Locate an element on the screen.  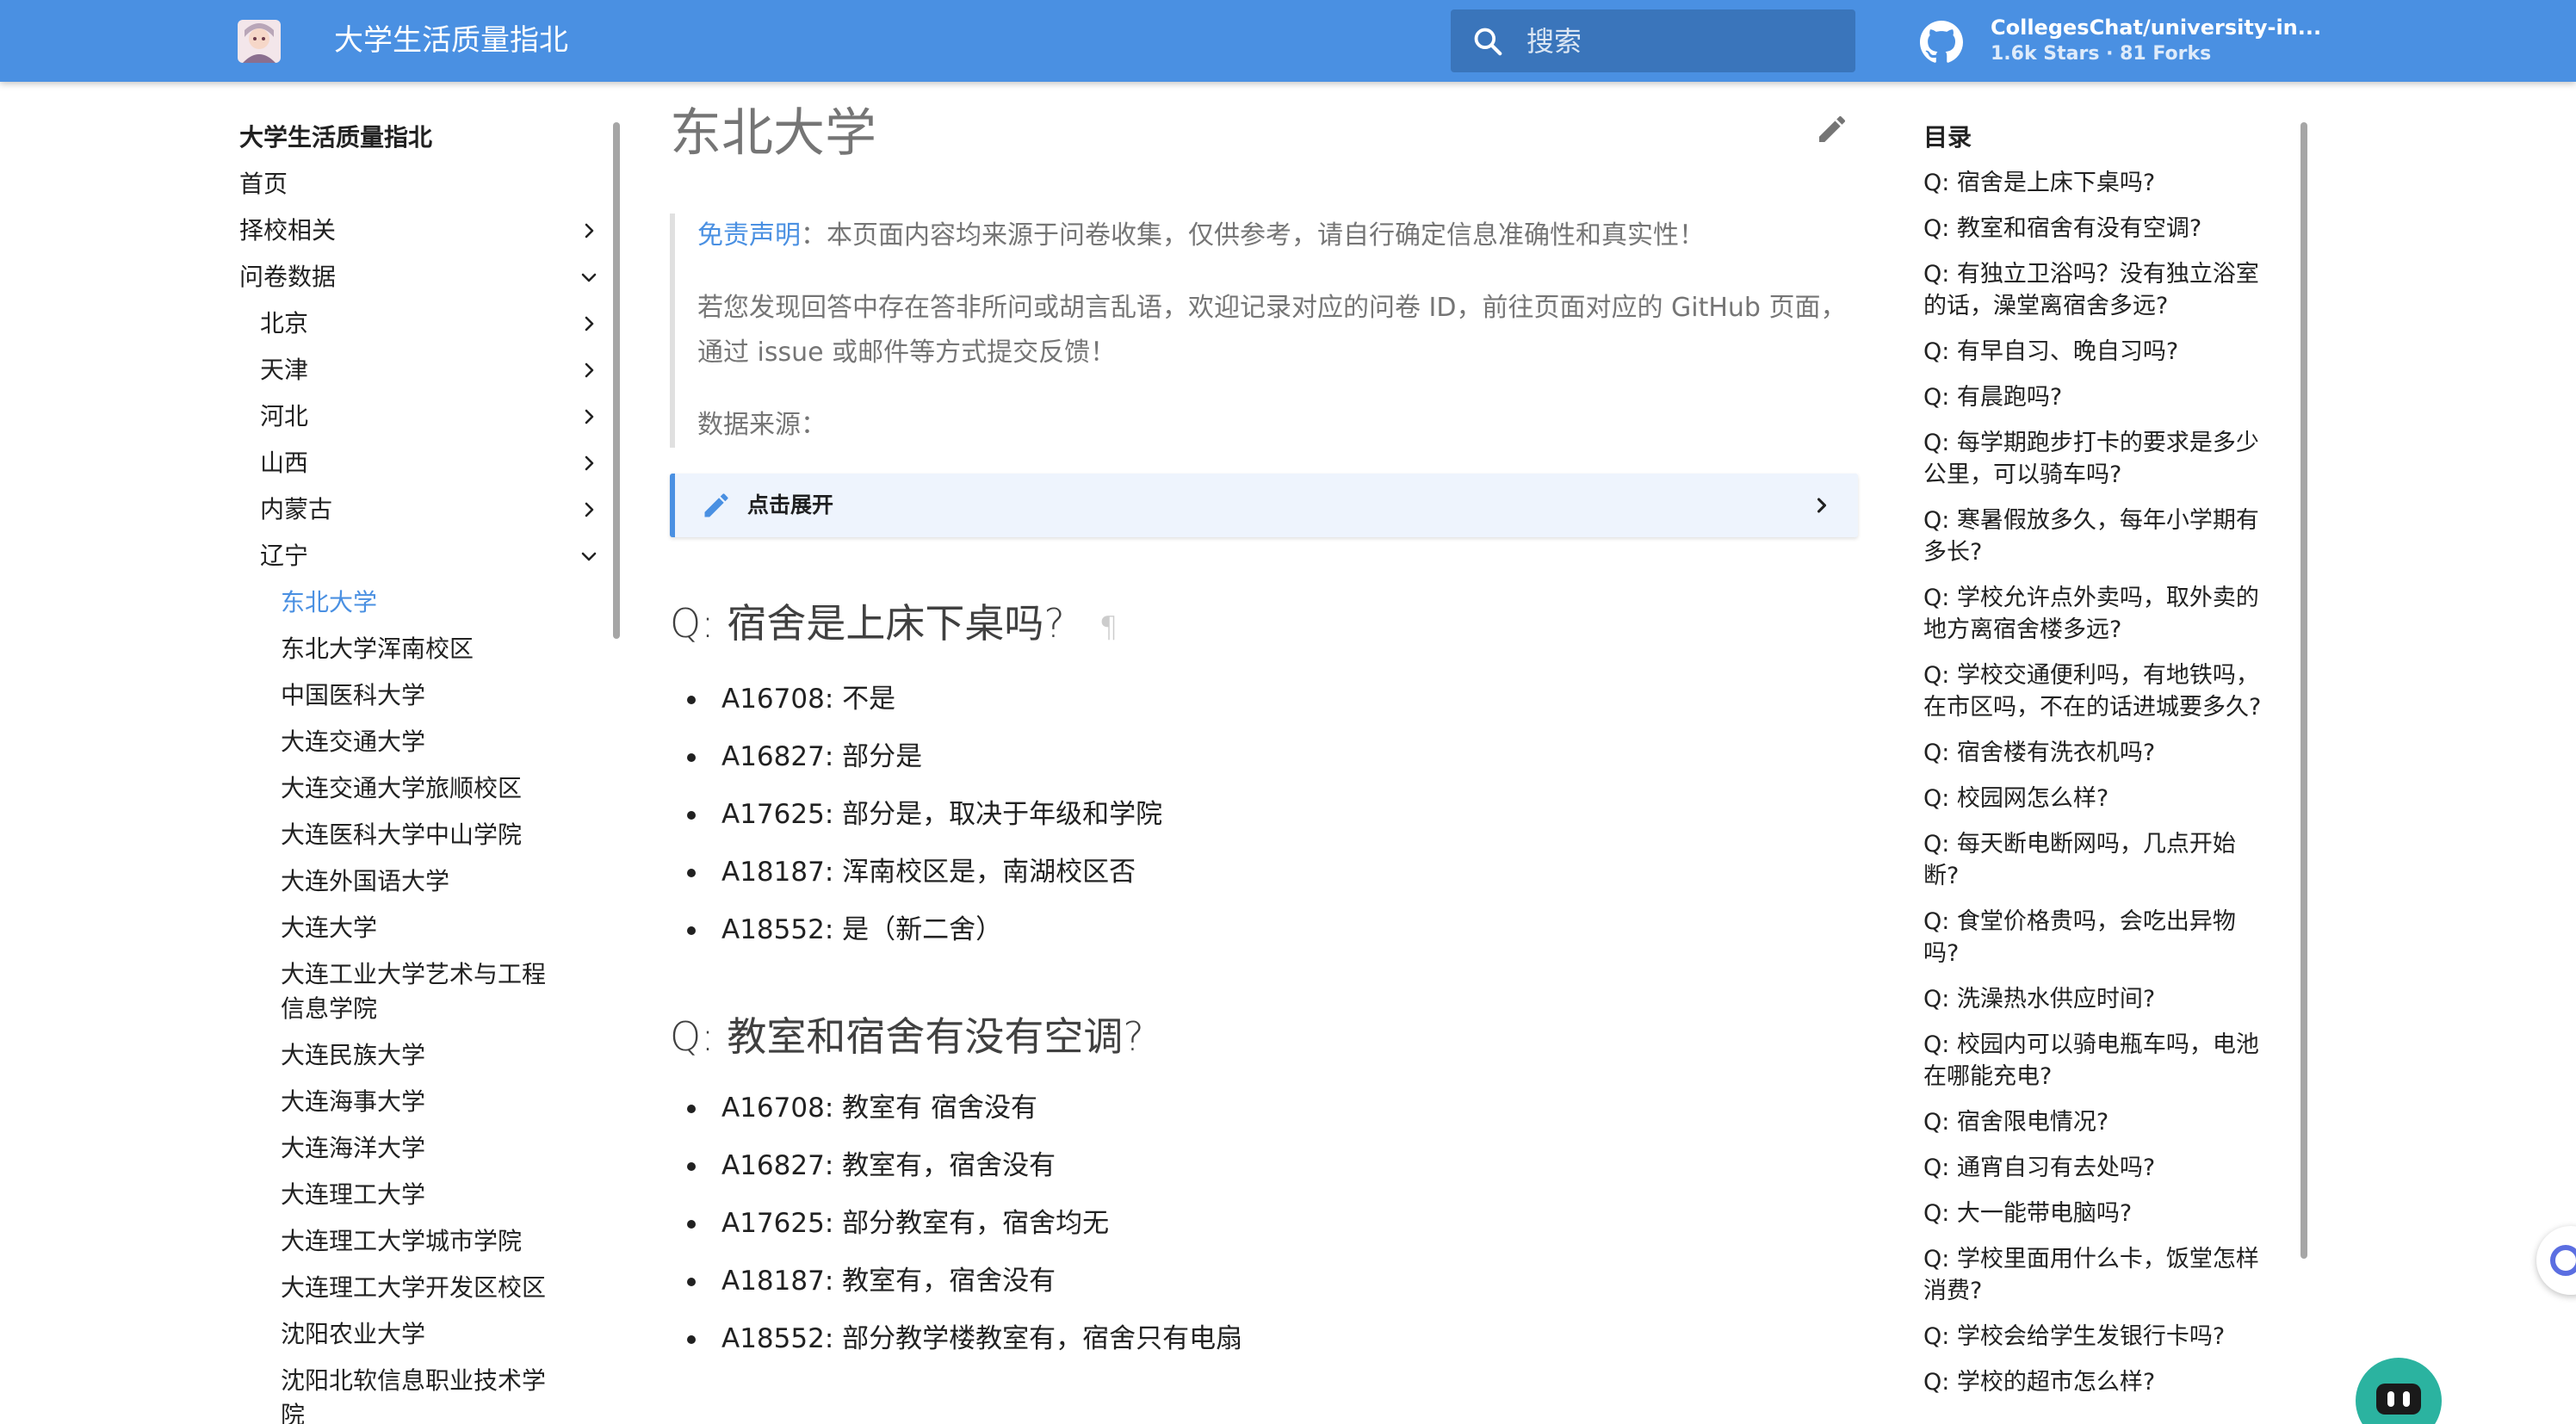
toc-item: Q: 洗澡热水供应时间? is located at coordinates (2096, 999).